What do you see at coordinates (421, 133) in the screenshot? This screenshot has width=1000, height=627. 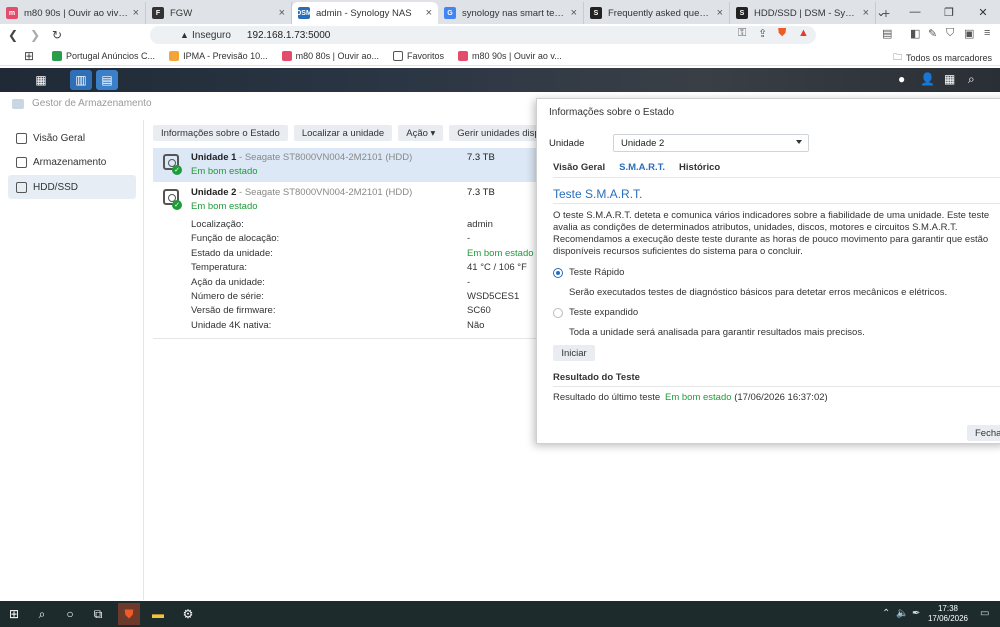 I see `action-dropdown: Ação ▾` at bounding box center [421, 133].